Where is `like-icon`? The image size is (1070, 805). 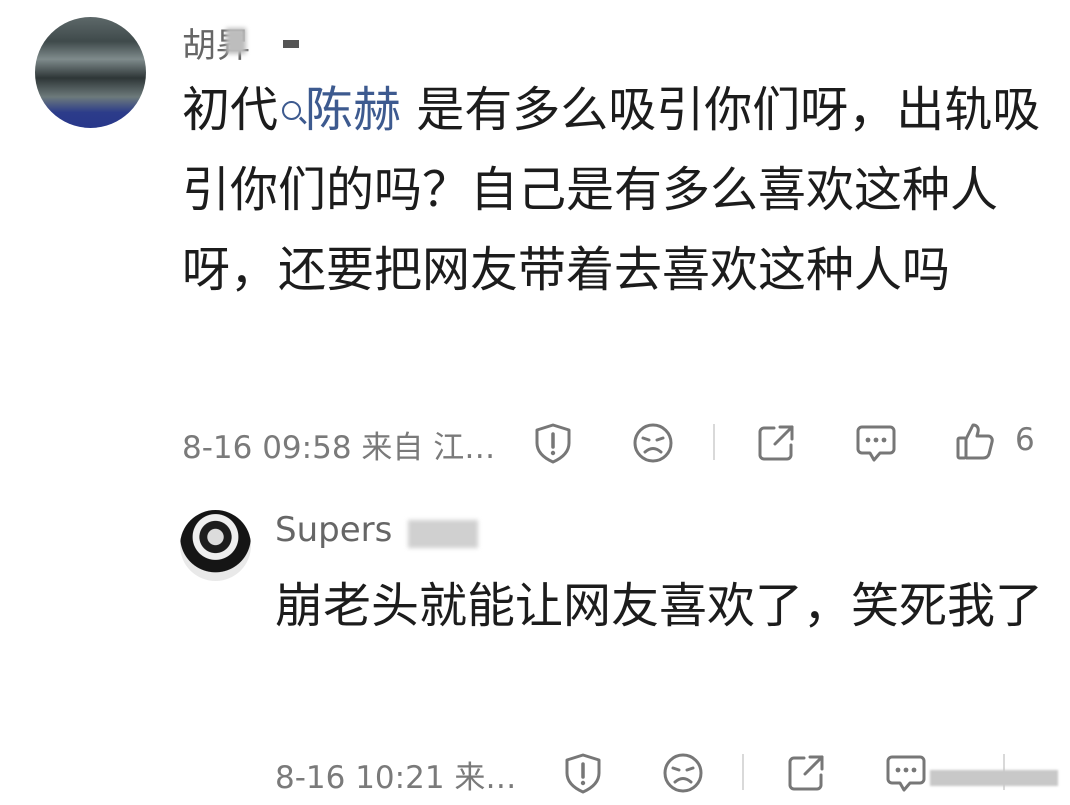
like-icon is located at coordinates (975, 441).